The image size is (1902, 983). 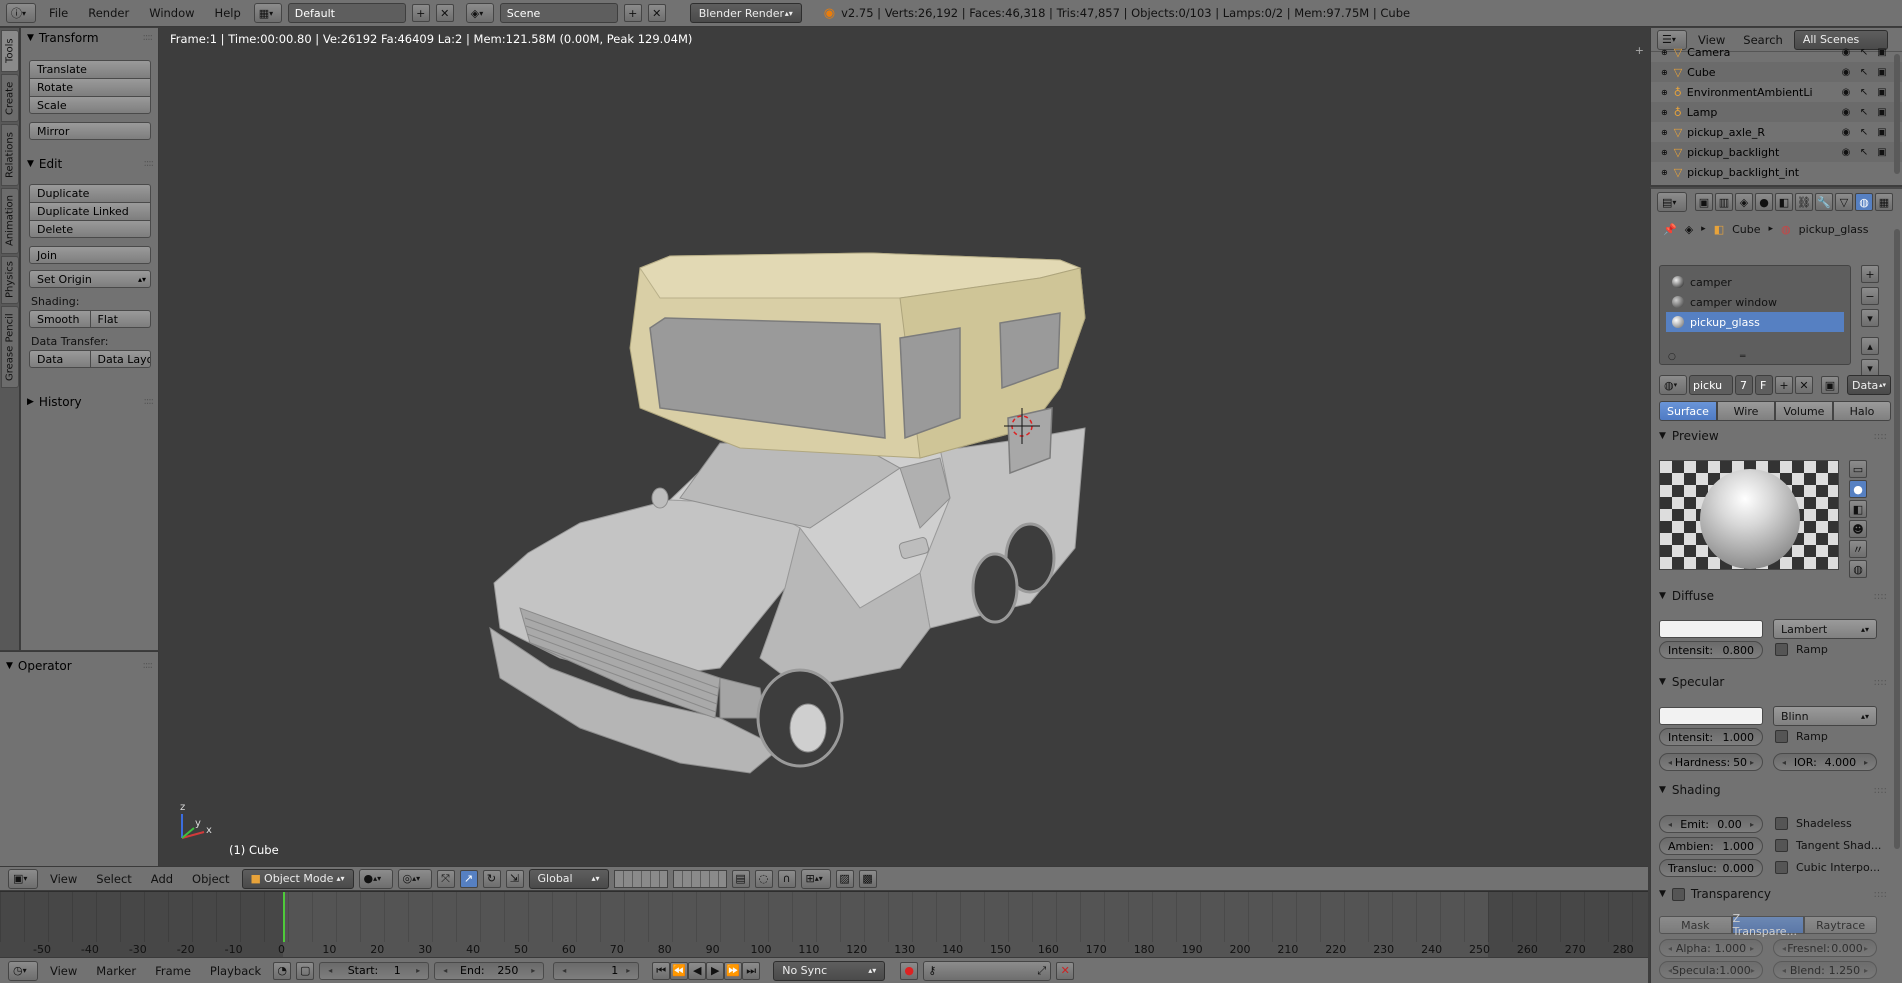 What do you see at coordinates (1695, 925) in the screenshot?
I see `transparency-mask-button: Mask` at bounding box center [1695, 925].